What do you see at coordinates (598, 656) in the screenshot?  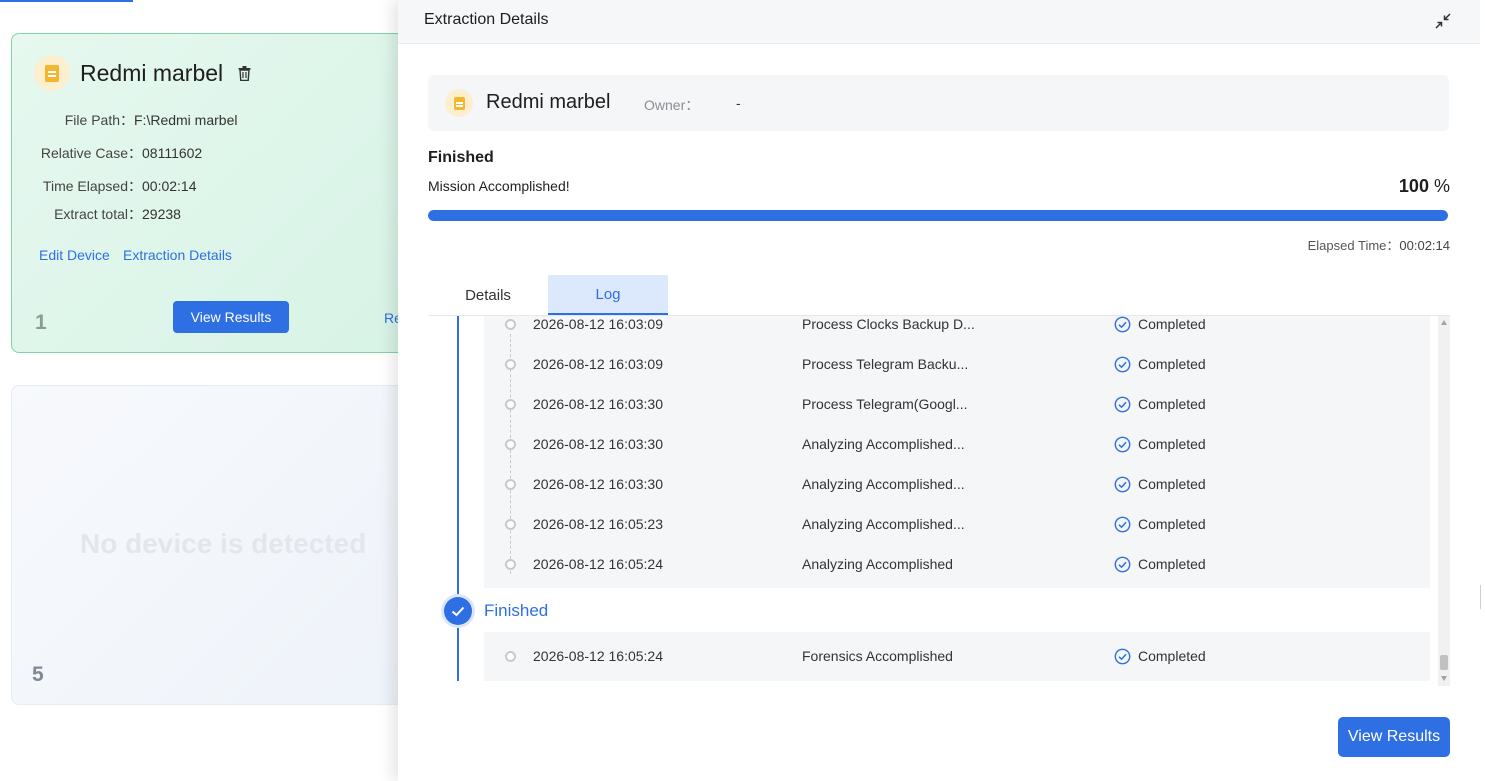 I see `log-time: 2026-08-12 16:05:24` at bounding box center [598, 656].